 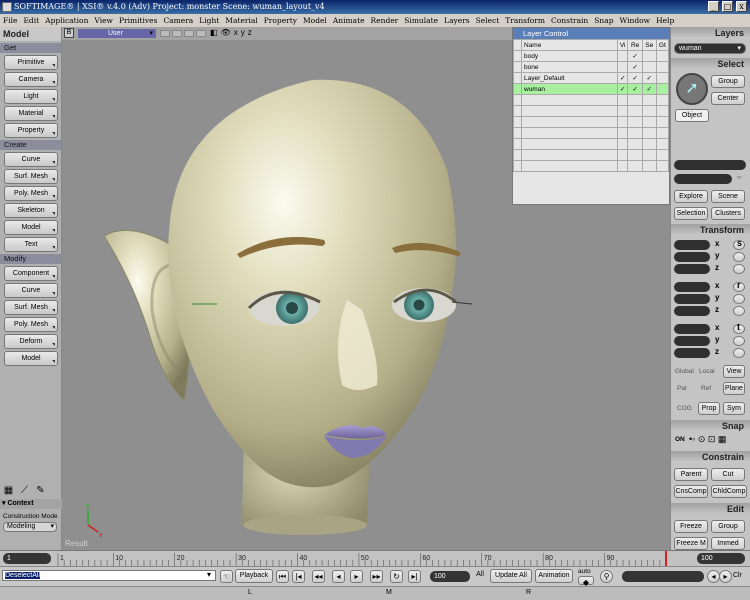 What do you see at coordinates (692, 257) in the screenshot?
I see `scale-y-field` at bounding box center [692, 257].